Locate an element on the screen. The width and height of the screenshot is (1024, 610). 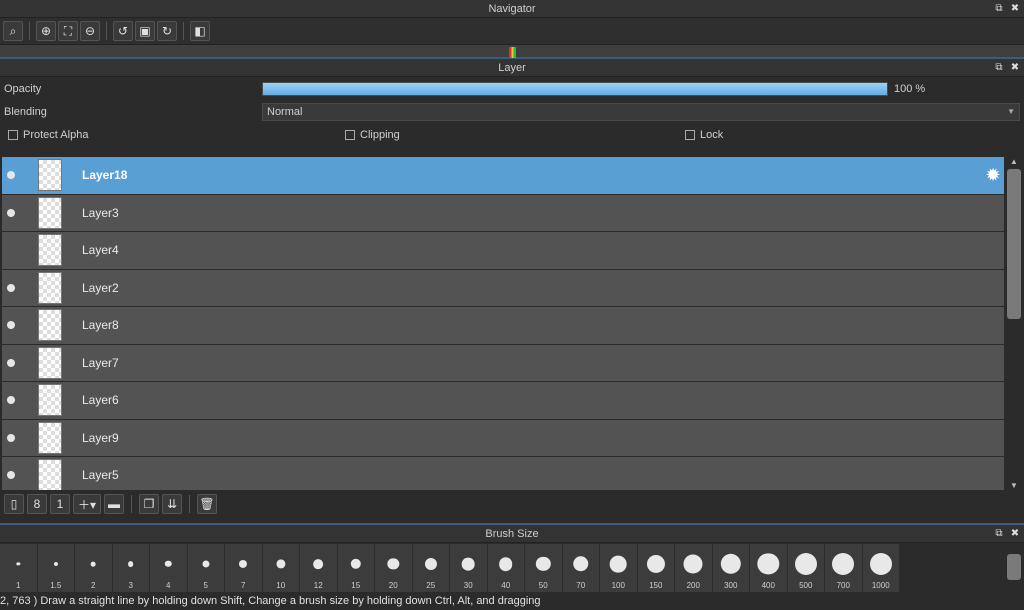
brush-size-cell: 700 is located at coordinates (844, 568).